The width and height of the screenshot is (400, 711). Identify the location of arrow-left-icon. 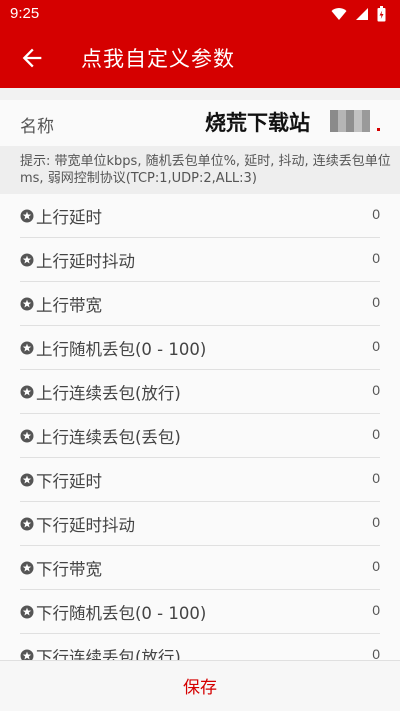
(32, 58).